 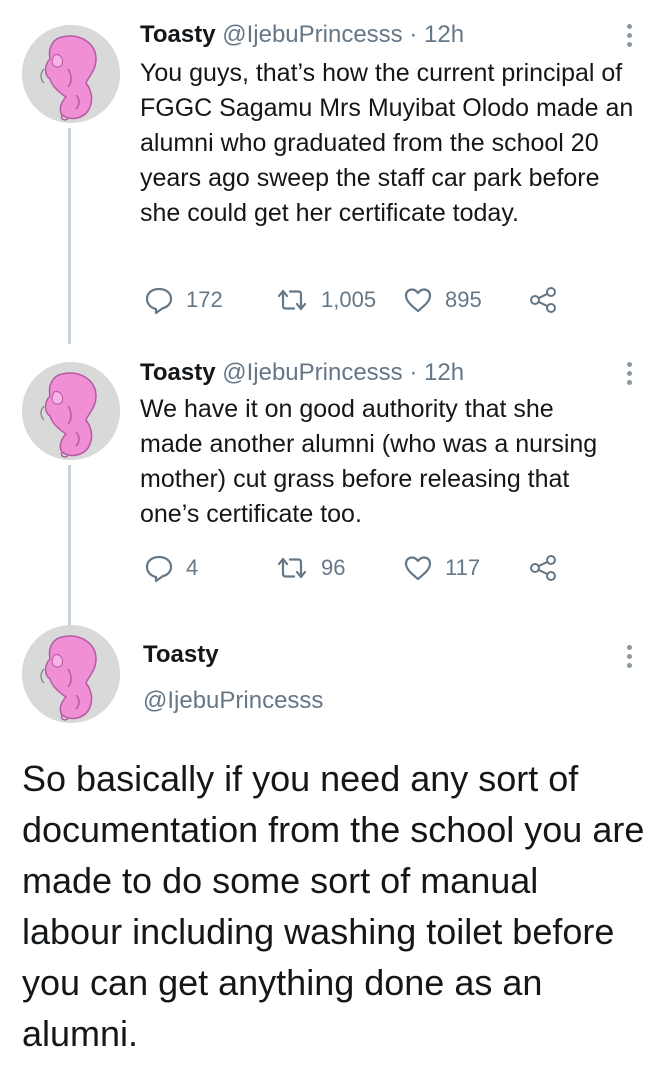 What do you see at coordinates (192, 567) in the screenshot?
I see `reply-count: 4` at bounding box center [192, 567].